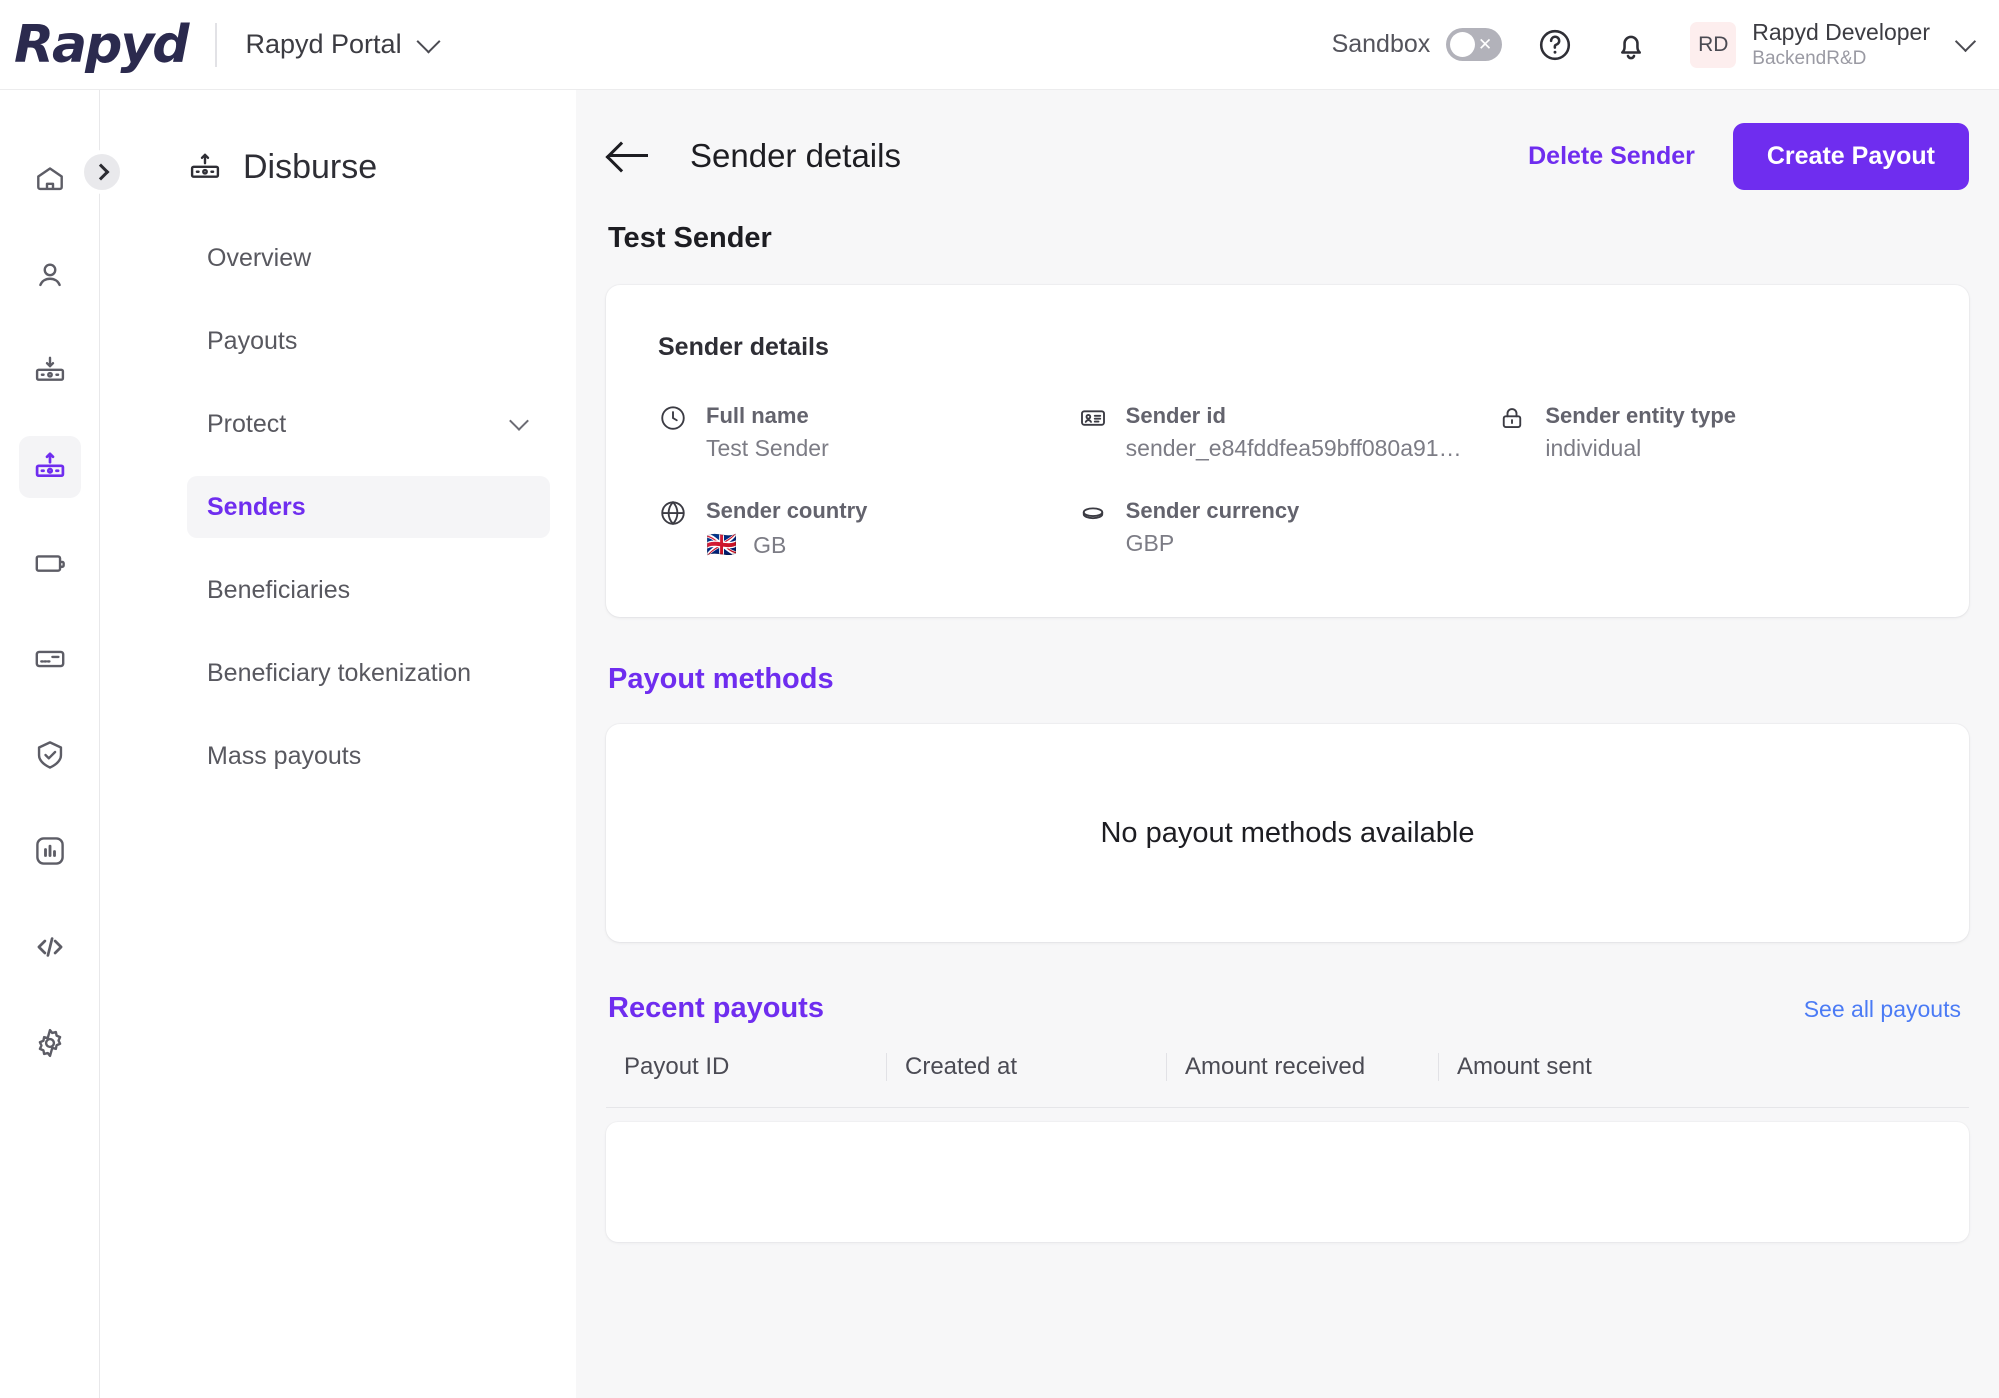 The height and width of the screenshot is (1398, 1999). Describe the element at coordinates (1593, 447) in the screenshot. I see `field-value: individual` at that location.